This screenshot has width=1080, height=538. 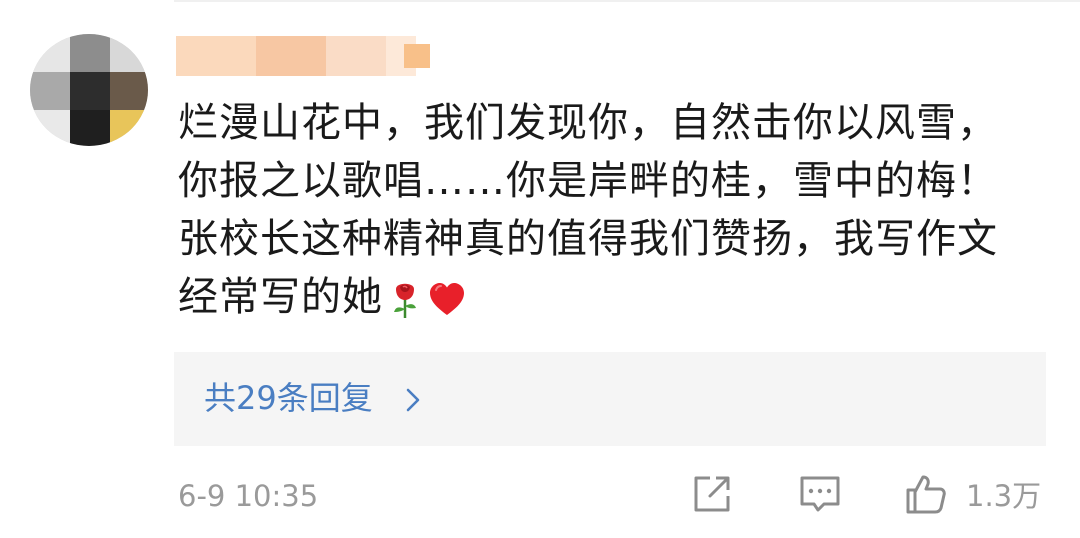 What do you see at coordinates (280, 297) in the screenshot?
I see `comment-line: 经常写的她` at bounding box center [280, 297].